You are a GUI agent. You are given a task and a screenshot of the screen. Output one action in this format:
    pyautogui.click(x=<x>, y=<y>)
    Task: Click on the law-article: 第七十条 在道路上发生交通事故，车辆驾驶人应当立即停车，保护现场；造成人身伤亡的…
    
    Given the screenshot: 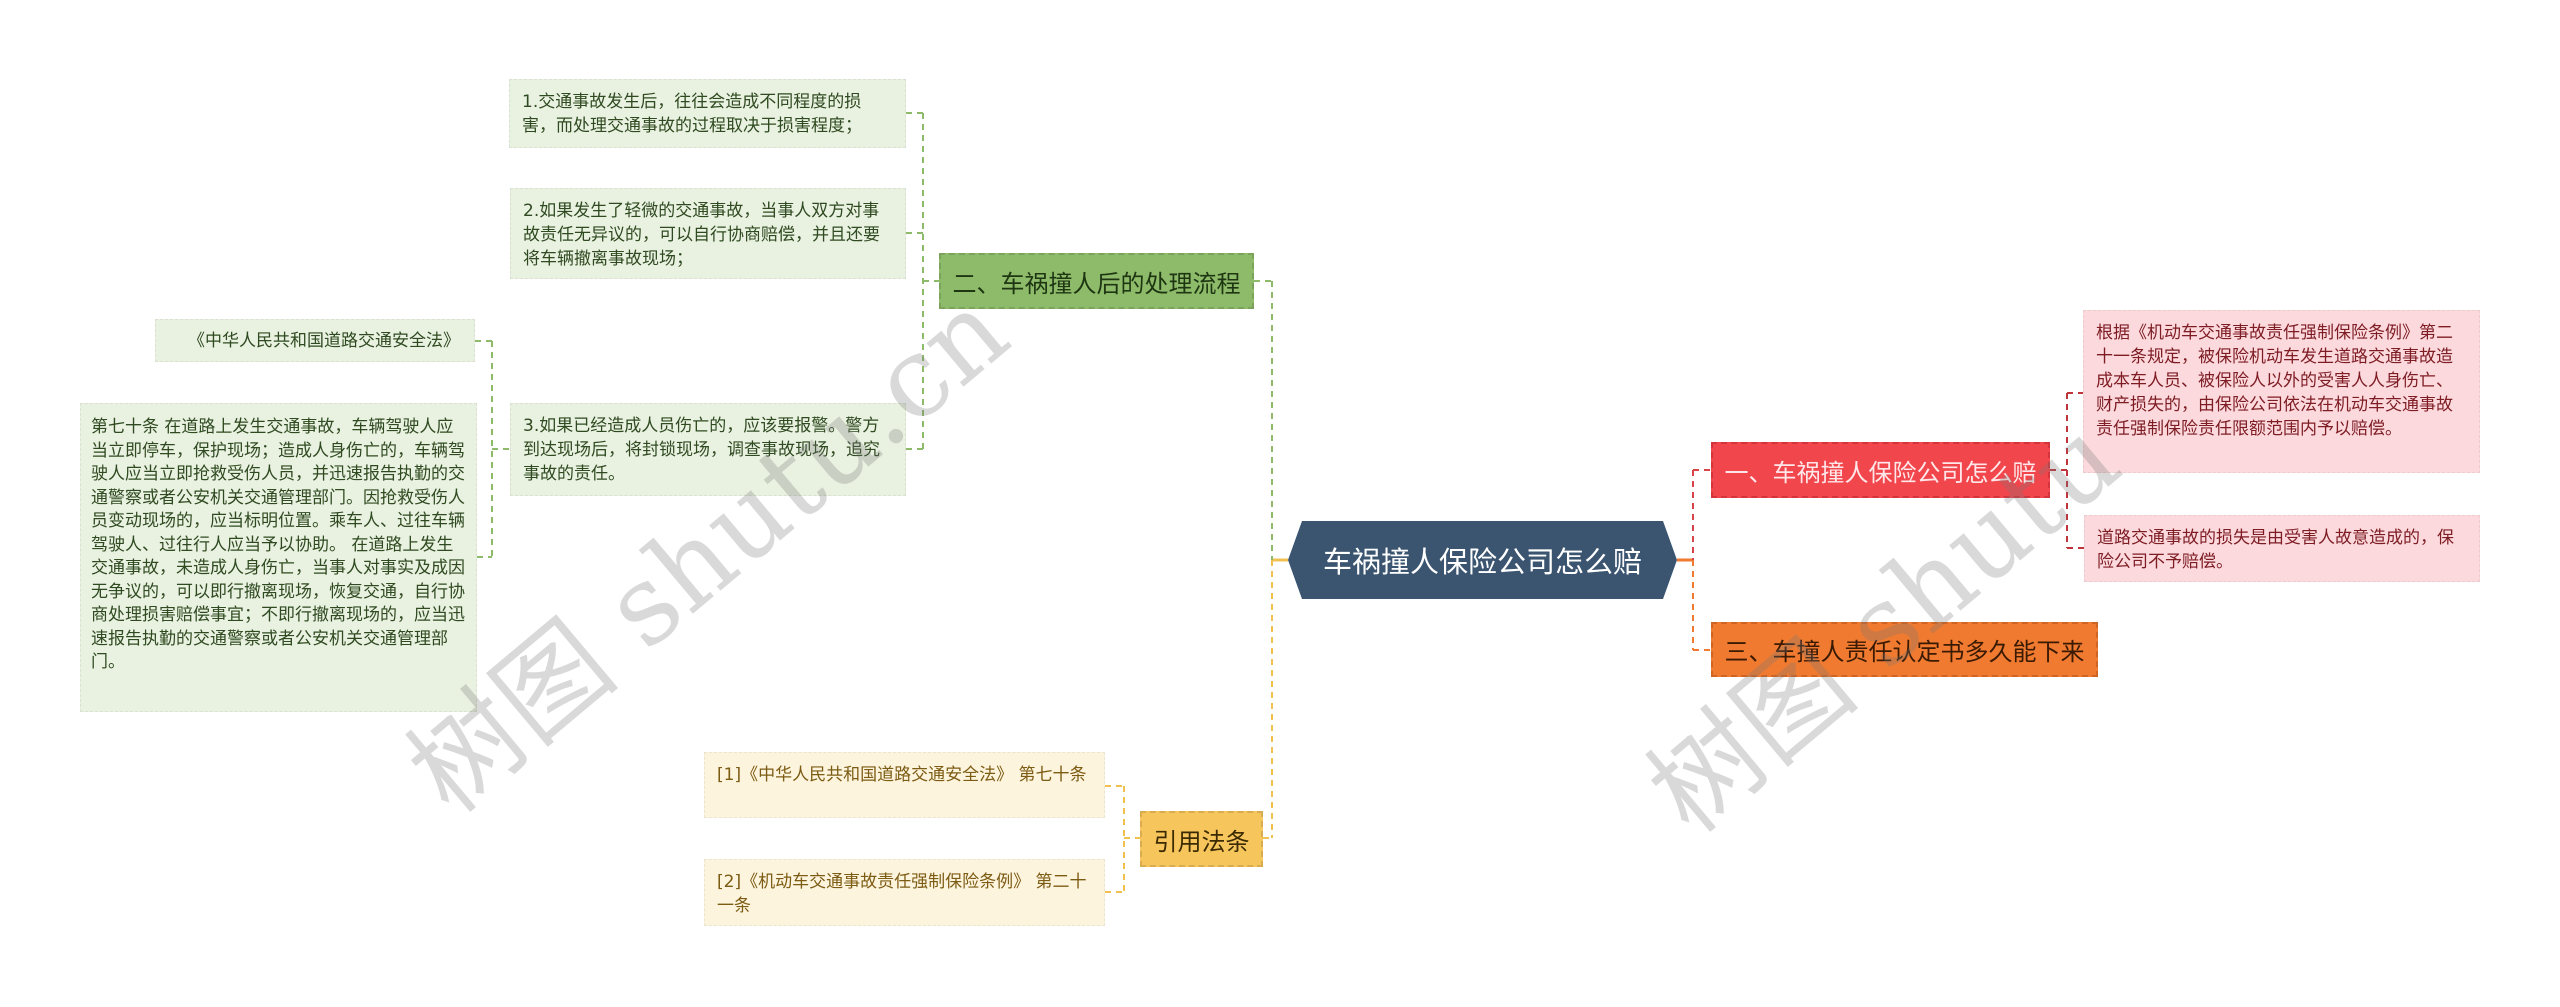 What is the action you would take?
    pyautogui.click(x=278, y=557)
    